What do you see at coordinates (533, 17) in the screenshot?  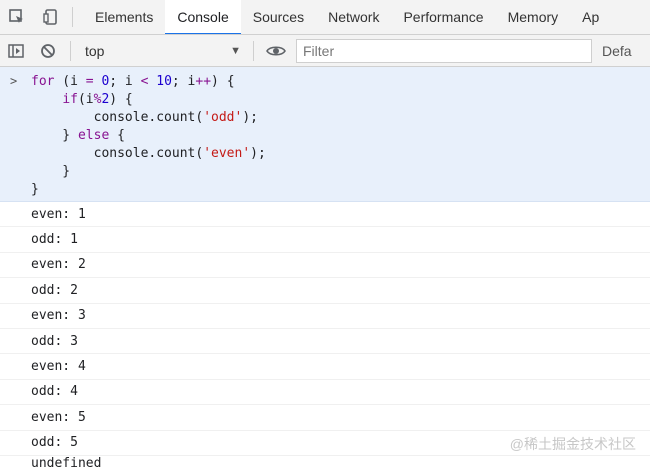 I see `tab-memory: Memory` at bounding box center [533, 17].